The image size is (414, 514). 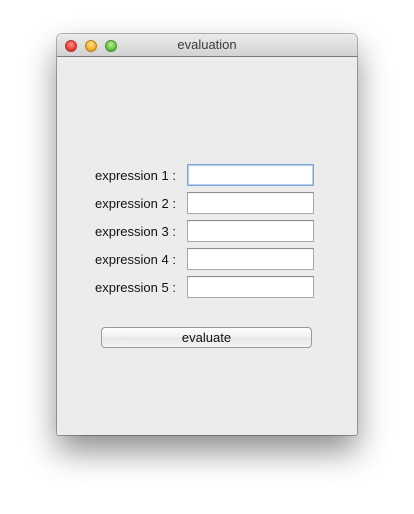 What do you see at coordinates (135, 287) in the screenshot?
I see `expression-label-5: expression 5 :` at bounding box center [135, 287].